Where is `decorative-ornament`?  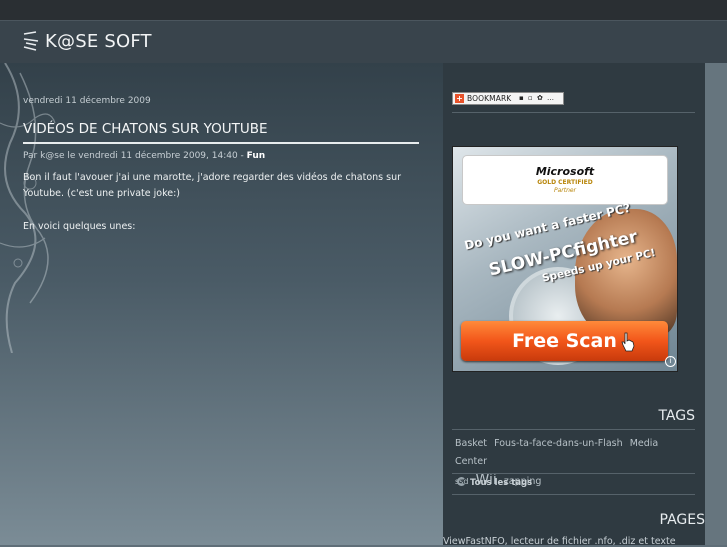
decorative-ornament is located at coordinates (28, 208).